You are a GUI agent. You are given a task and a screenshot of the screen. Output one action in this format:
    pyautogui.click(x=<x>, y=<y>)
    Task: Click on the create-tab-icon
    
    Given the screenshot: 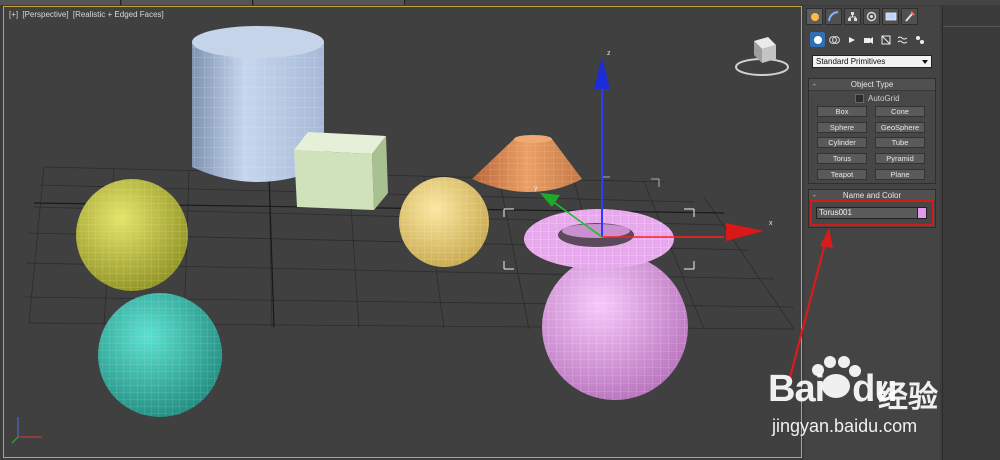 What is the action you would take?
    pyautogui.click(x=814, y=16)
    